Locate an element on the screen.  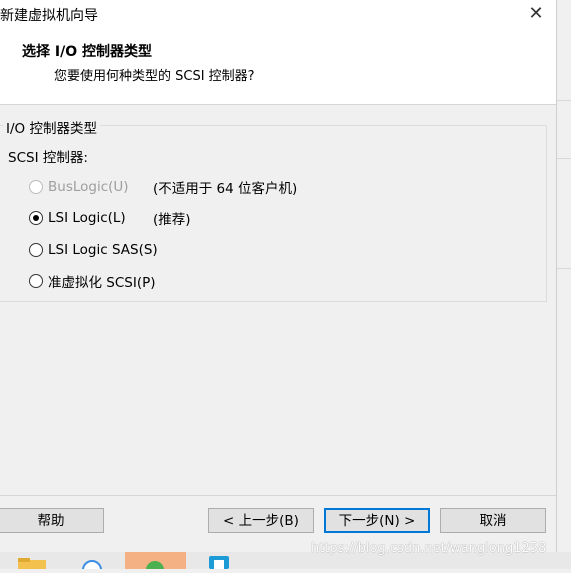
close-icon: ✕ is located at coordinates (536, 14).